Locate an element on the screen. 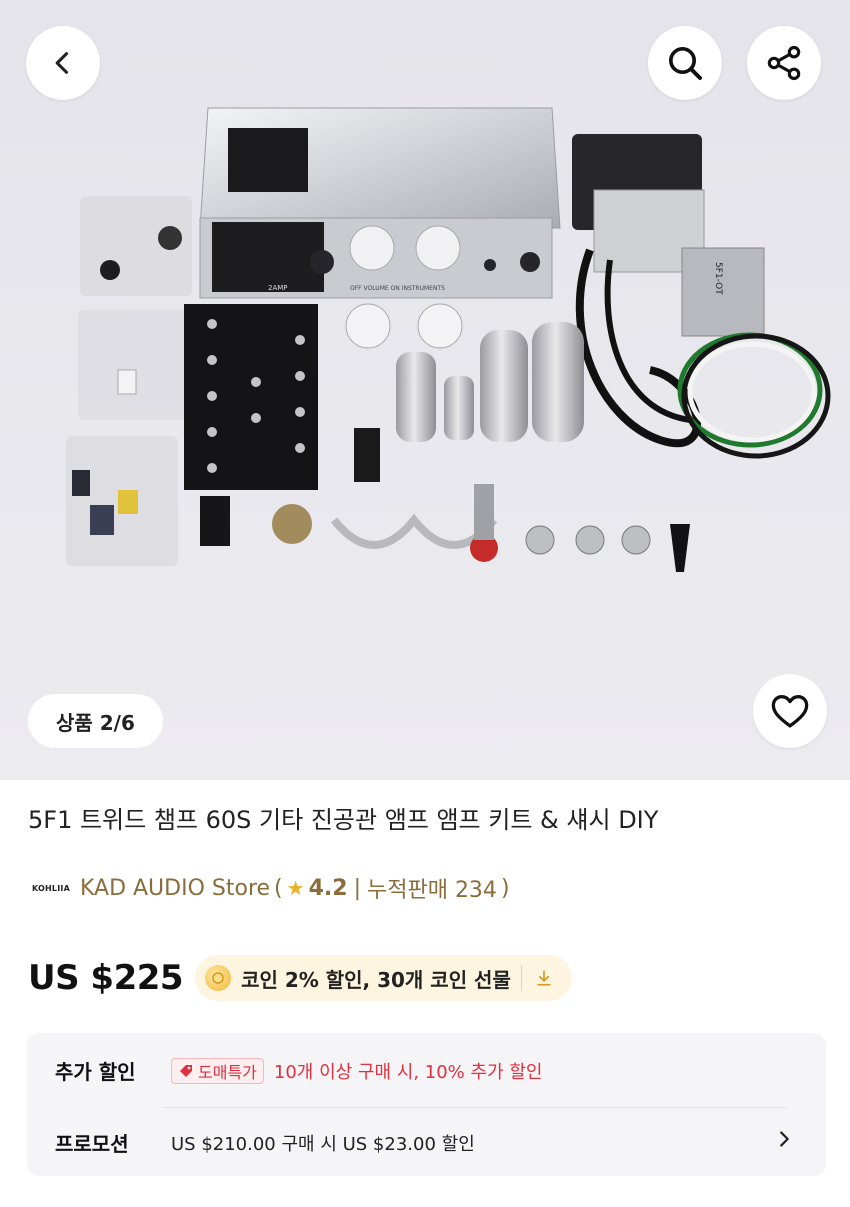 Image resolution: width=850 pixels, height=1207 pixels. share-icon is located at coordinates (784, 63).